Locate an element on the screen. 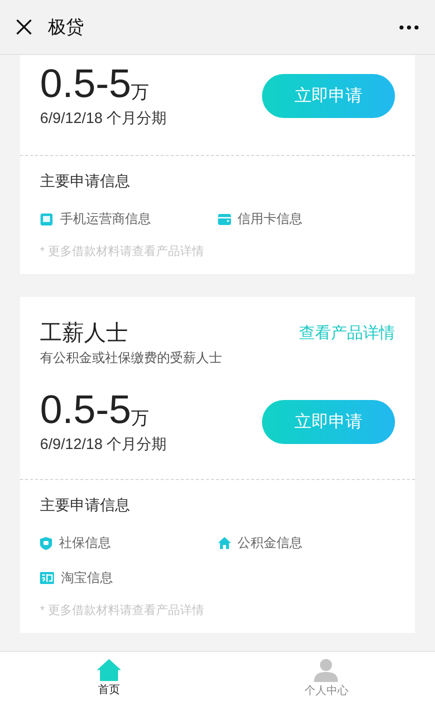 The height and width of the screenshot is (704, 435). product-title: 工薪人士 is located at coordinates (84, 333).